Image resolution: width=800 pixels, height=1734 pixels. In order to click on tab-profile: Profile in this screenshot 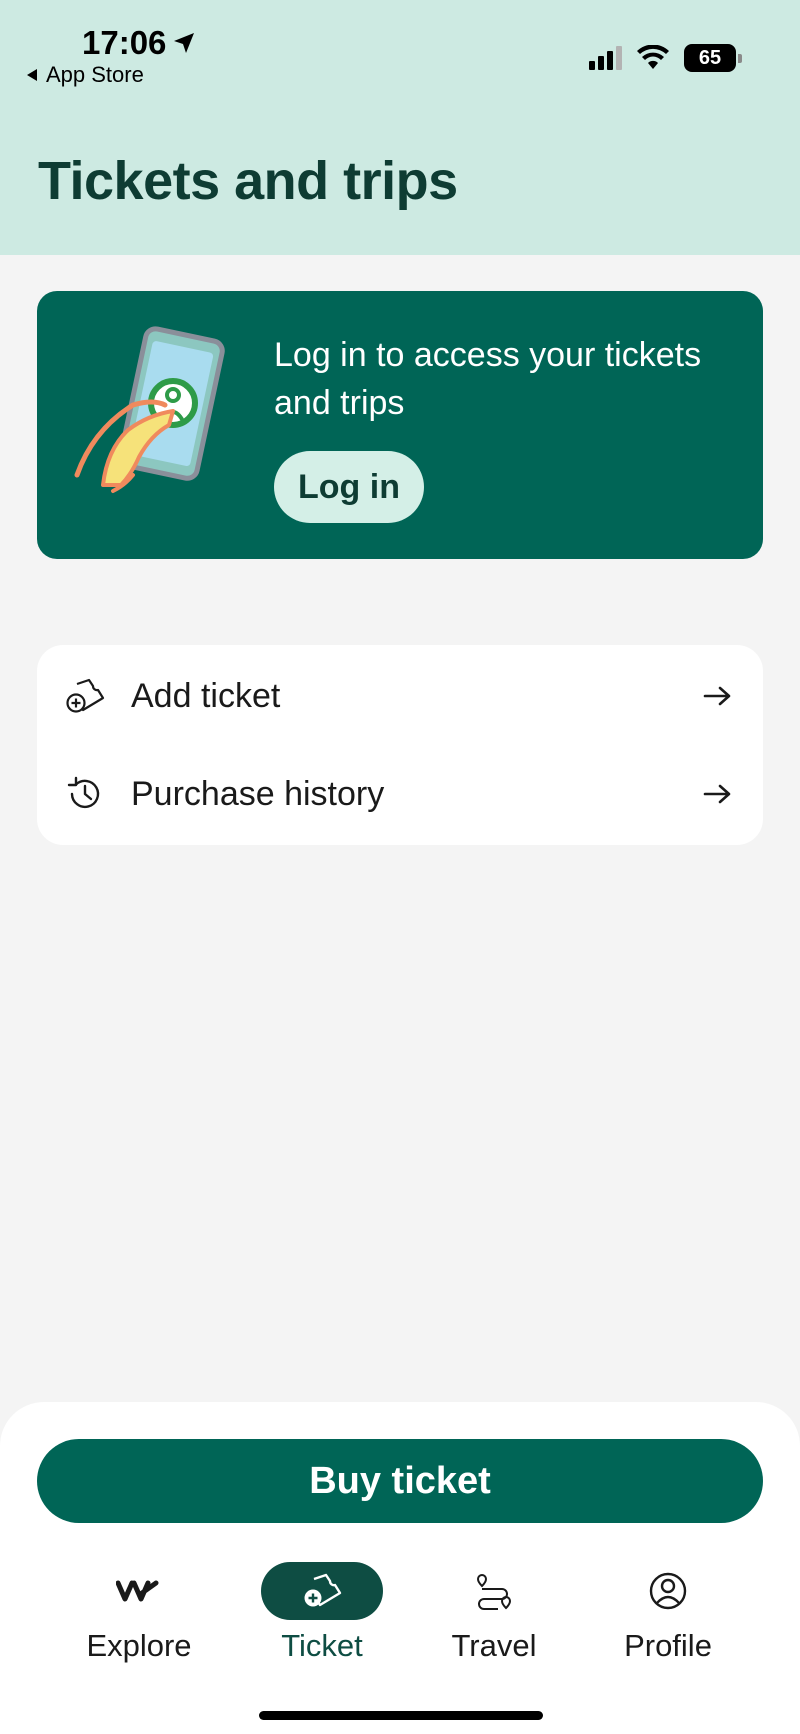, I will do `click(668, 1617)`.